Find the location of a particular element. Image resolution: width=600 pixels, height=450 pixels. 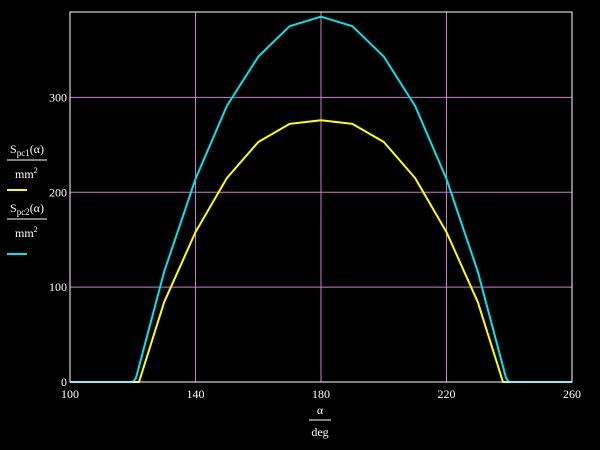

x-tick-label: 220 is located at coordinates (447, 394).